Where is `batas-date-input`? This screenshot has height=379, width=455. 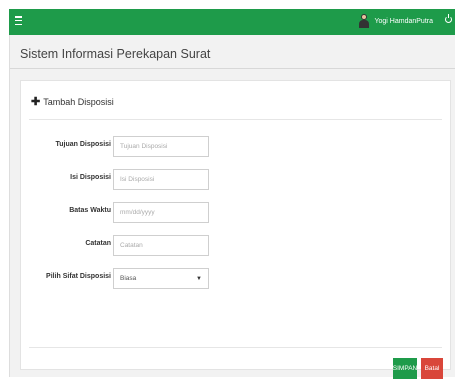 batas-date-input is located at coordinates (161, 212).